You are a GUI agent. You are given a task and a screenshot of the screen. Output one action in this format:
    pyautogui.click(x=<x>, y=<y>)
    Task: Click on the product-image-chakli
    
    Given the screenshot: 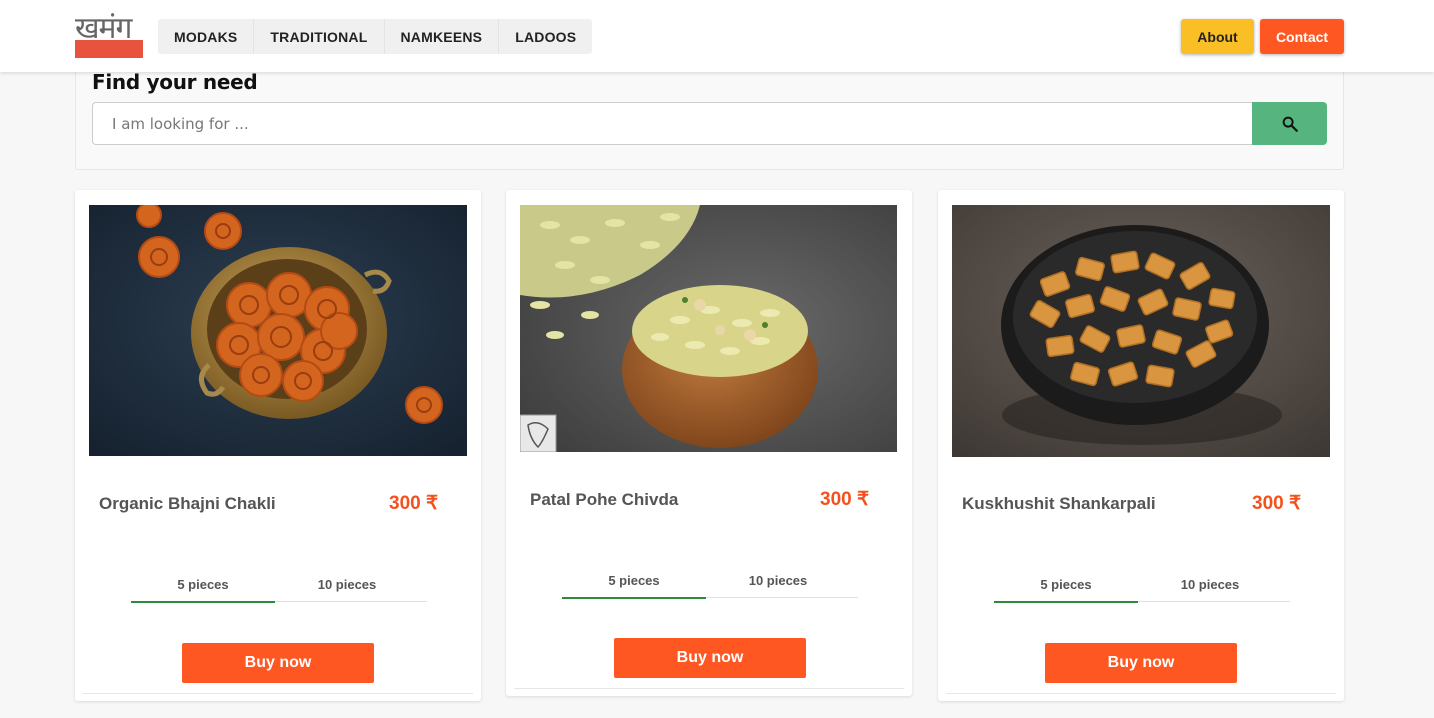 What is the action you would take?
    pyautogui.click(x=278, y=330)
    